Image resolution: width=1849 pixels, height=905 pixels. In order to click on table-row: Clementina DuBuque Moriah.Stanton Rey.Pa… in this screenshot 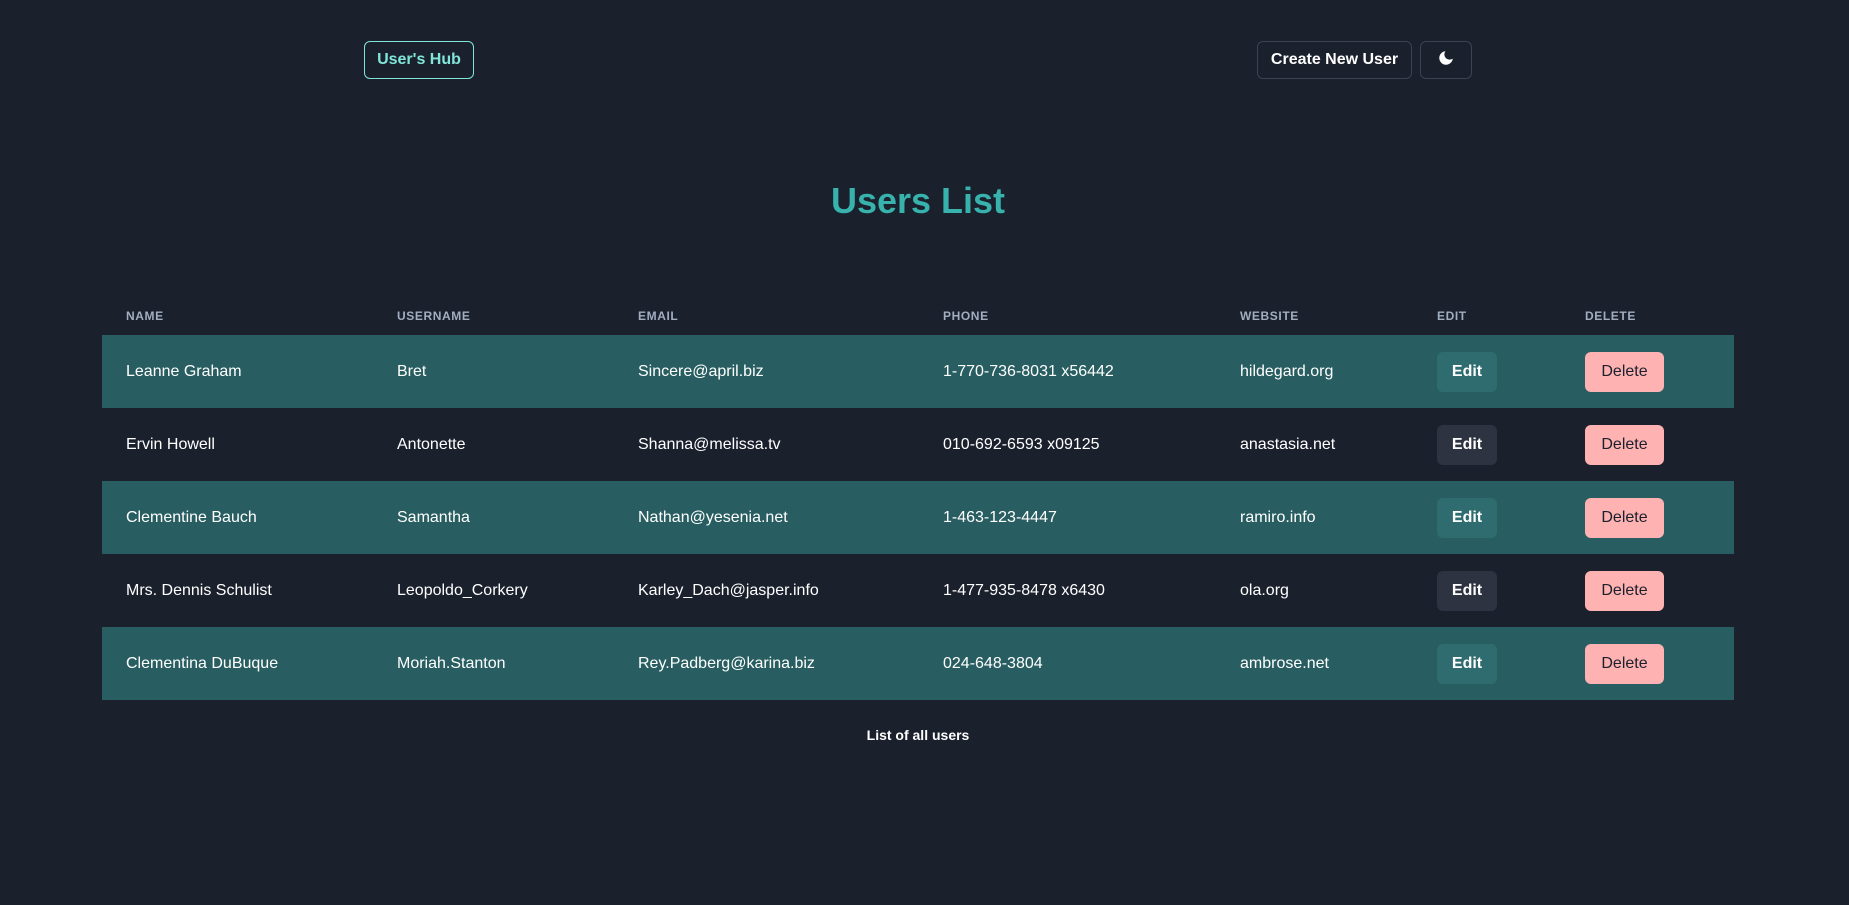, I will do `click(918, 663)`.